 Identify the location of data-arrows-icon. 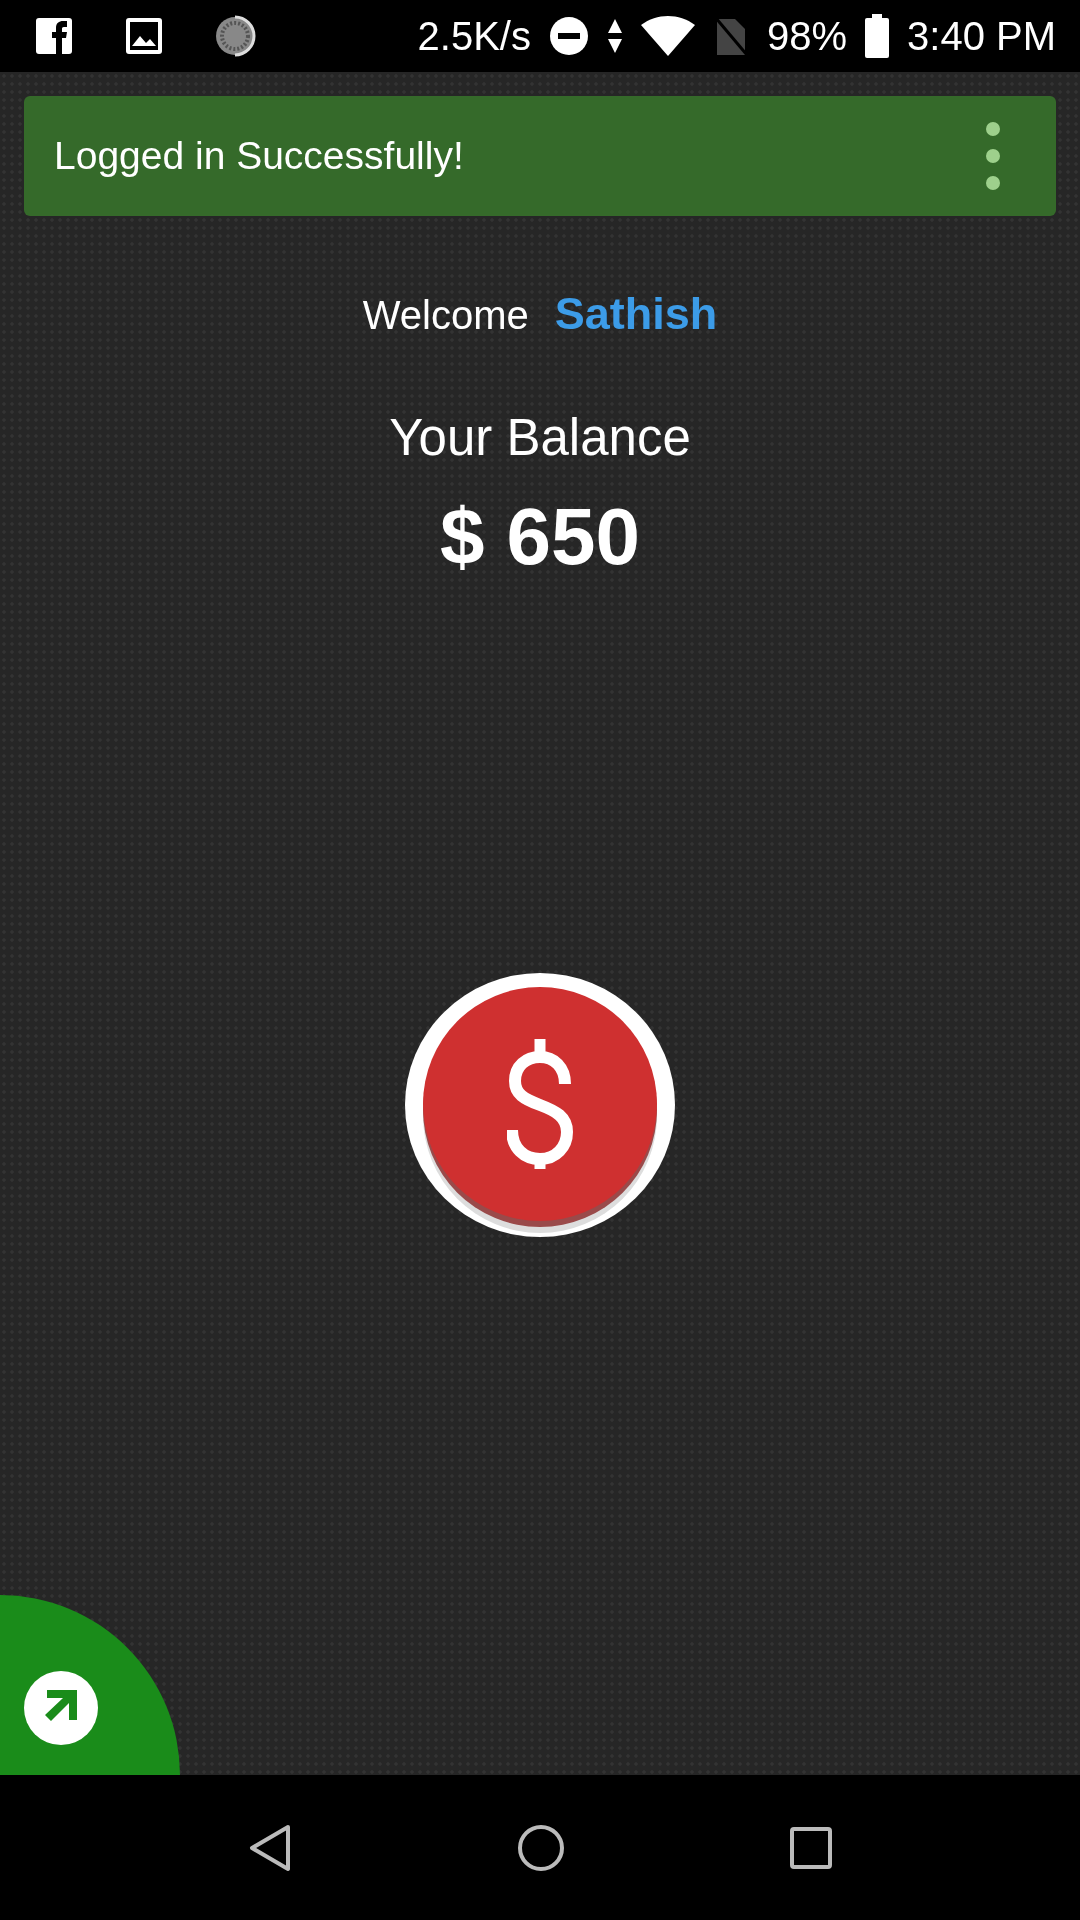
(614, 36).